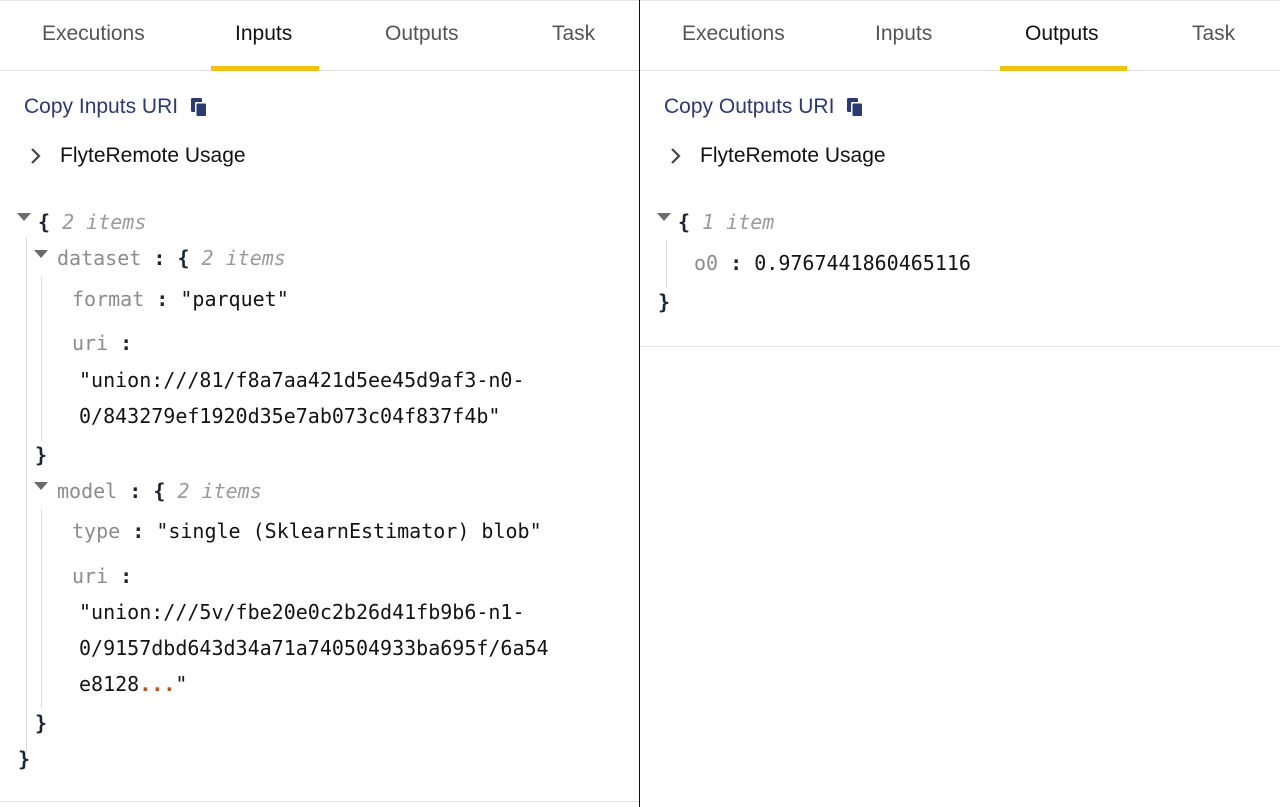  What do you see at coordinates (314, 648) in the screenshot?
I see `json-model-uri-value-2: 0/9157dbd643d34a71a740504933ba695f/6a54` at bounding box center [314, 648].